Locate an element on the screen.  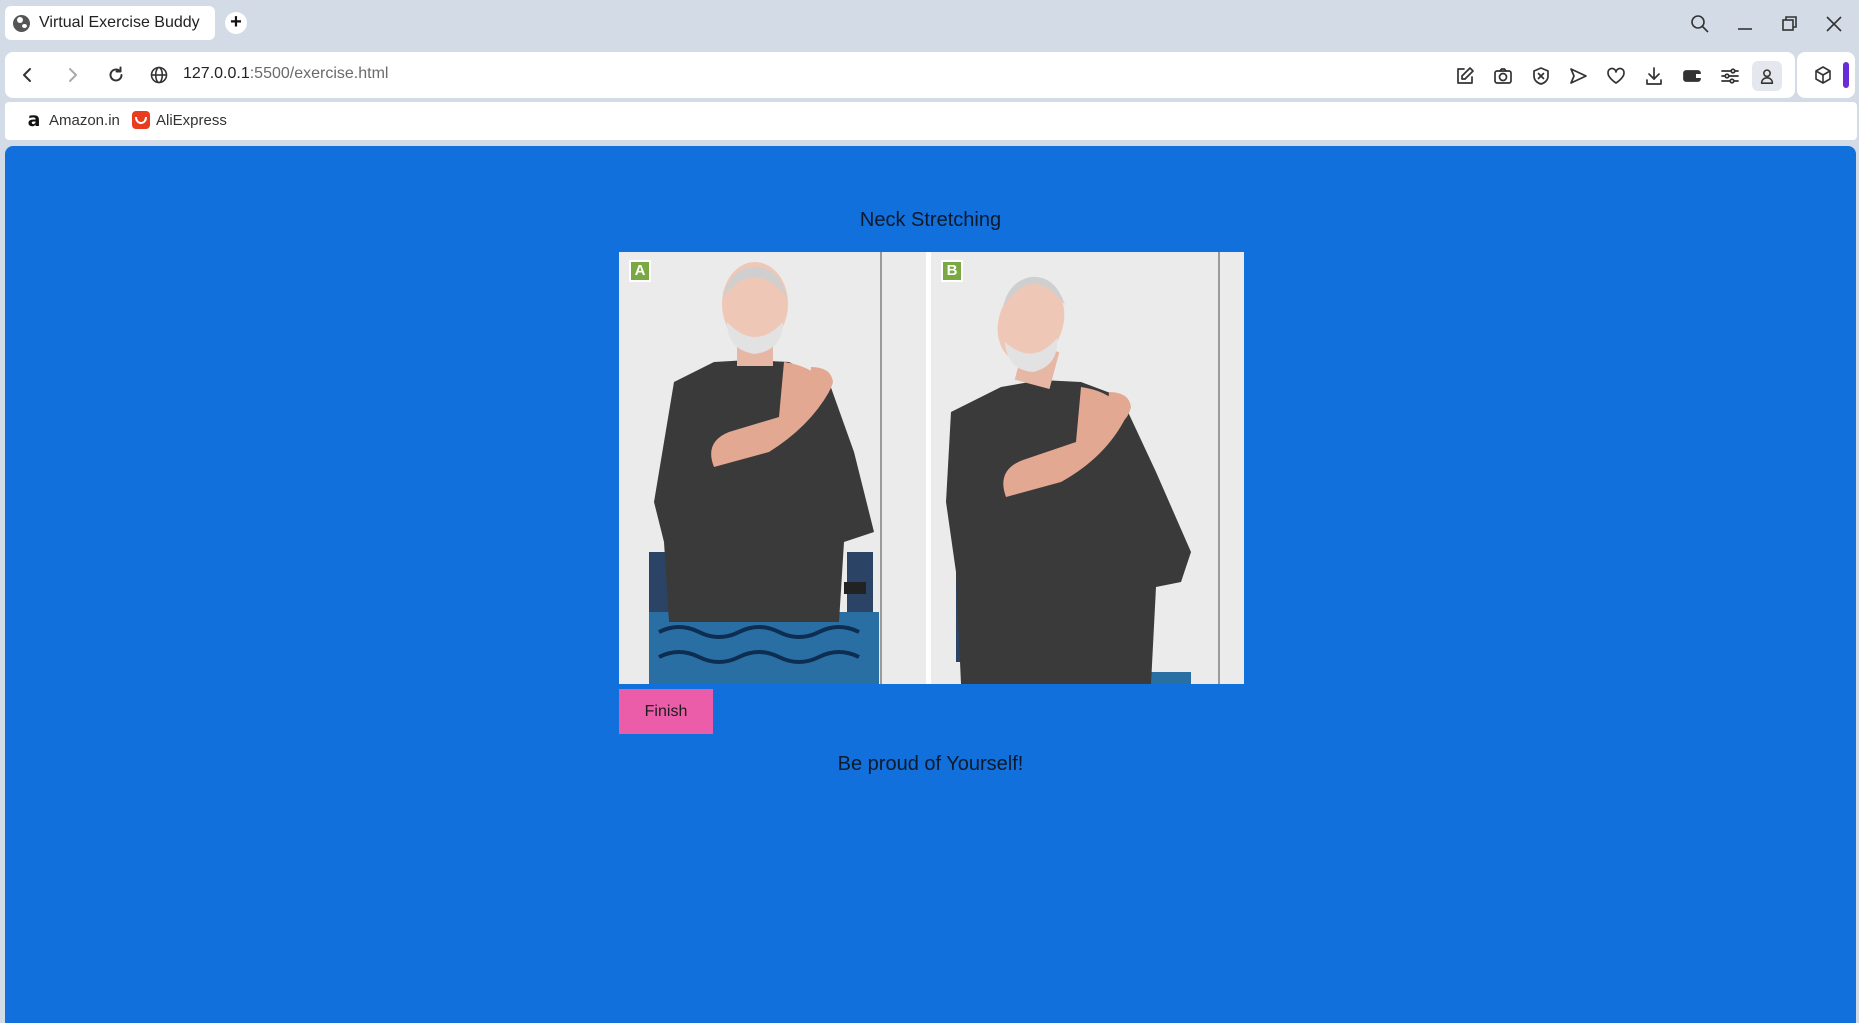
reload-button is located at coordinates (116, 75).